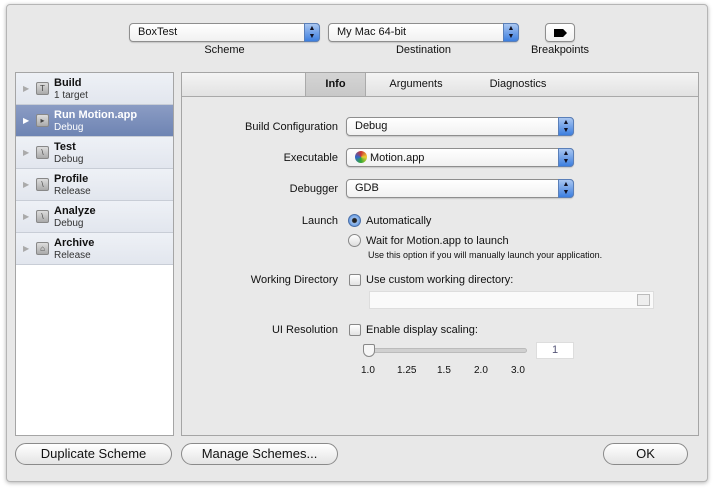  I want to click on ok-button: OK, so click(645, 454).